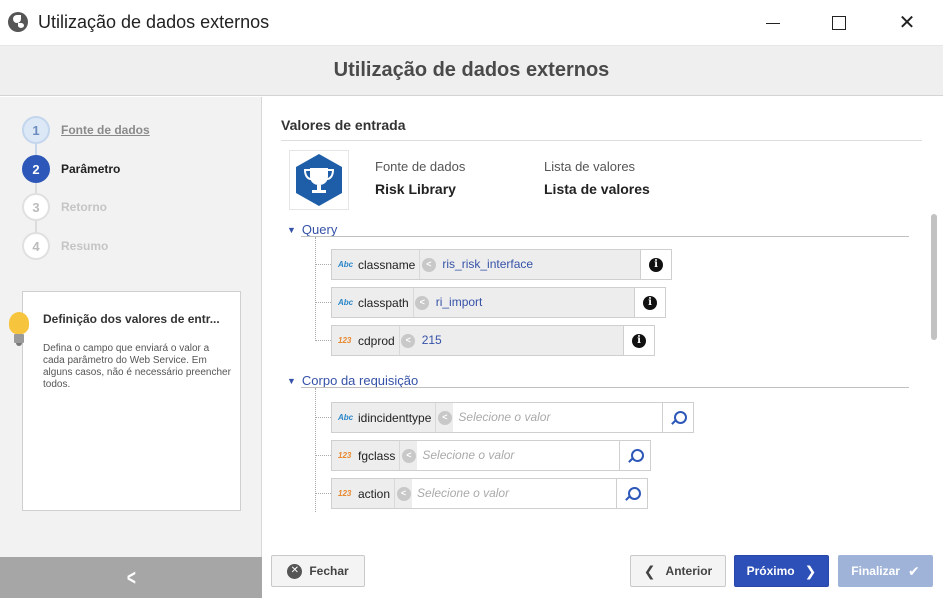 The image size is (943, 598). I want to click on step-fonte-de-dados: 1 Fonte de dados, so click(86, 130).